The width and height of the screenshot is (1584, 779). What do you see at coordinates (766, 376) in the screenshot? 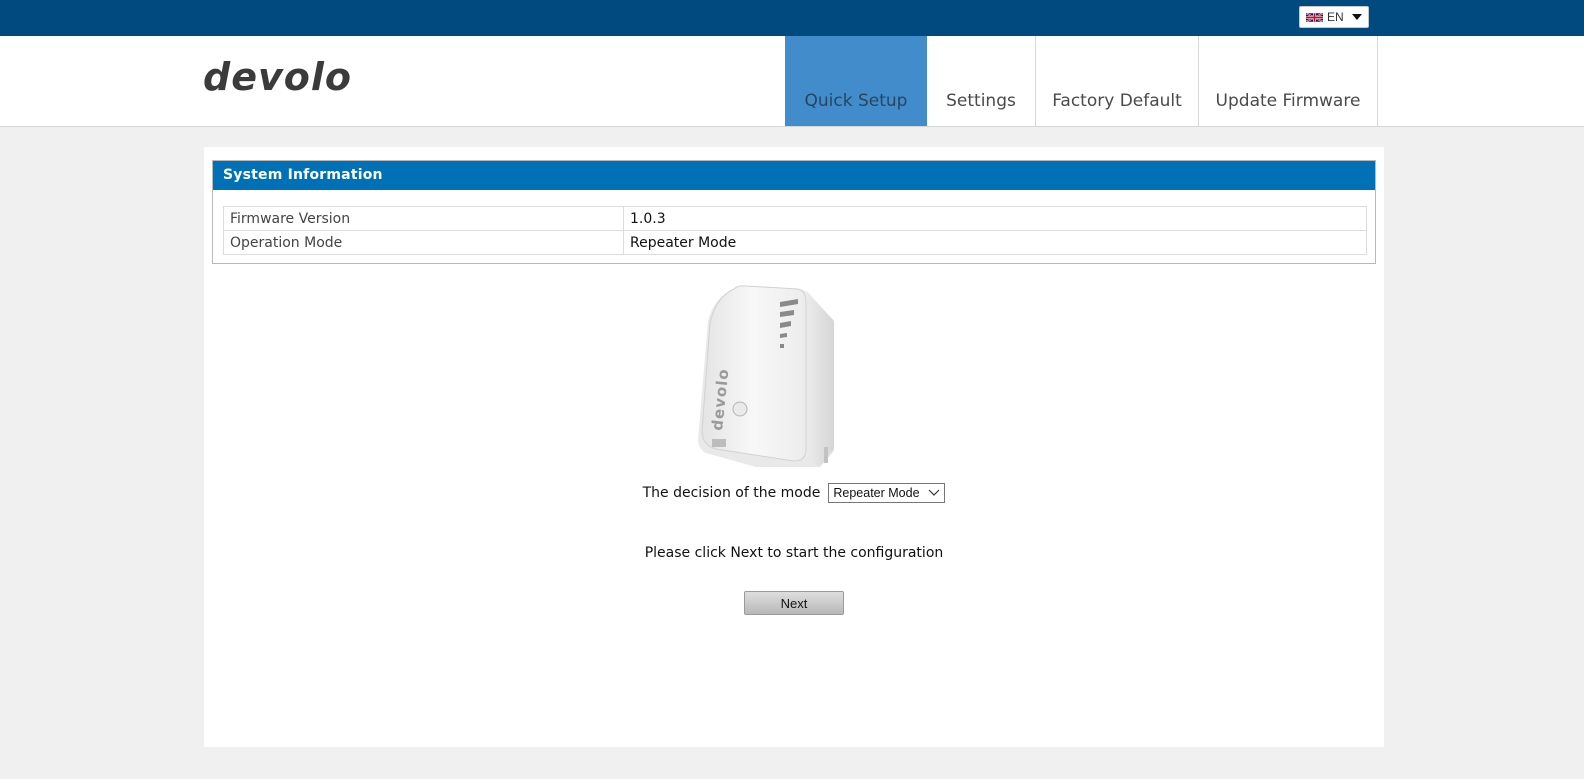
I see `repeater-device-image: devolo` at bounding box center [766, 376].